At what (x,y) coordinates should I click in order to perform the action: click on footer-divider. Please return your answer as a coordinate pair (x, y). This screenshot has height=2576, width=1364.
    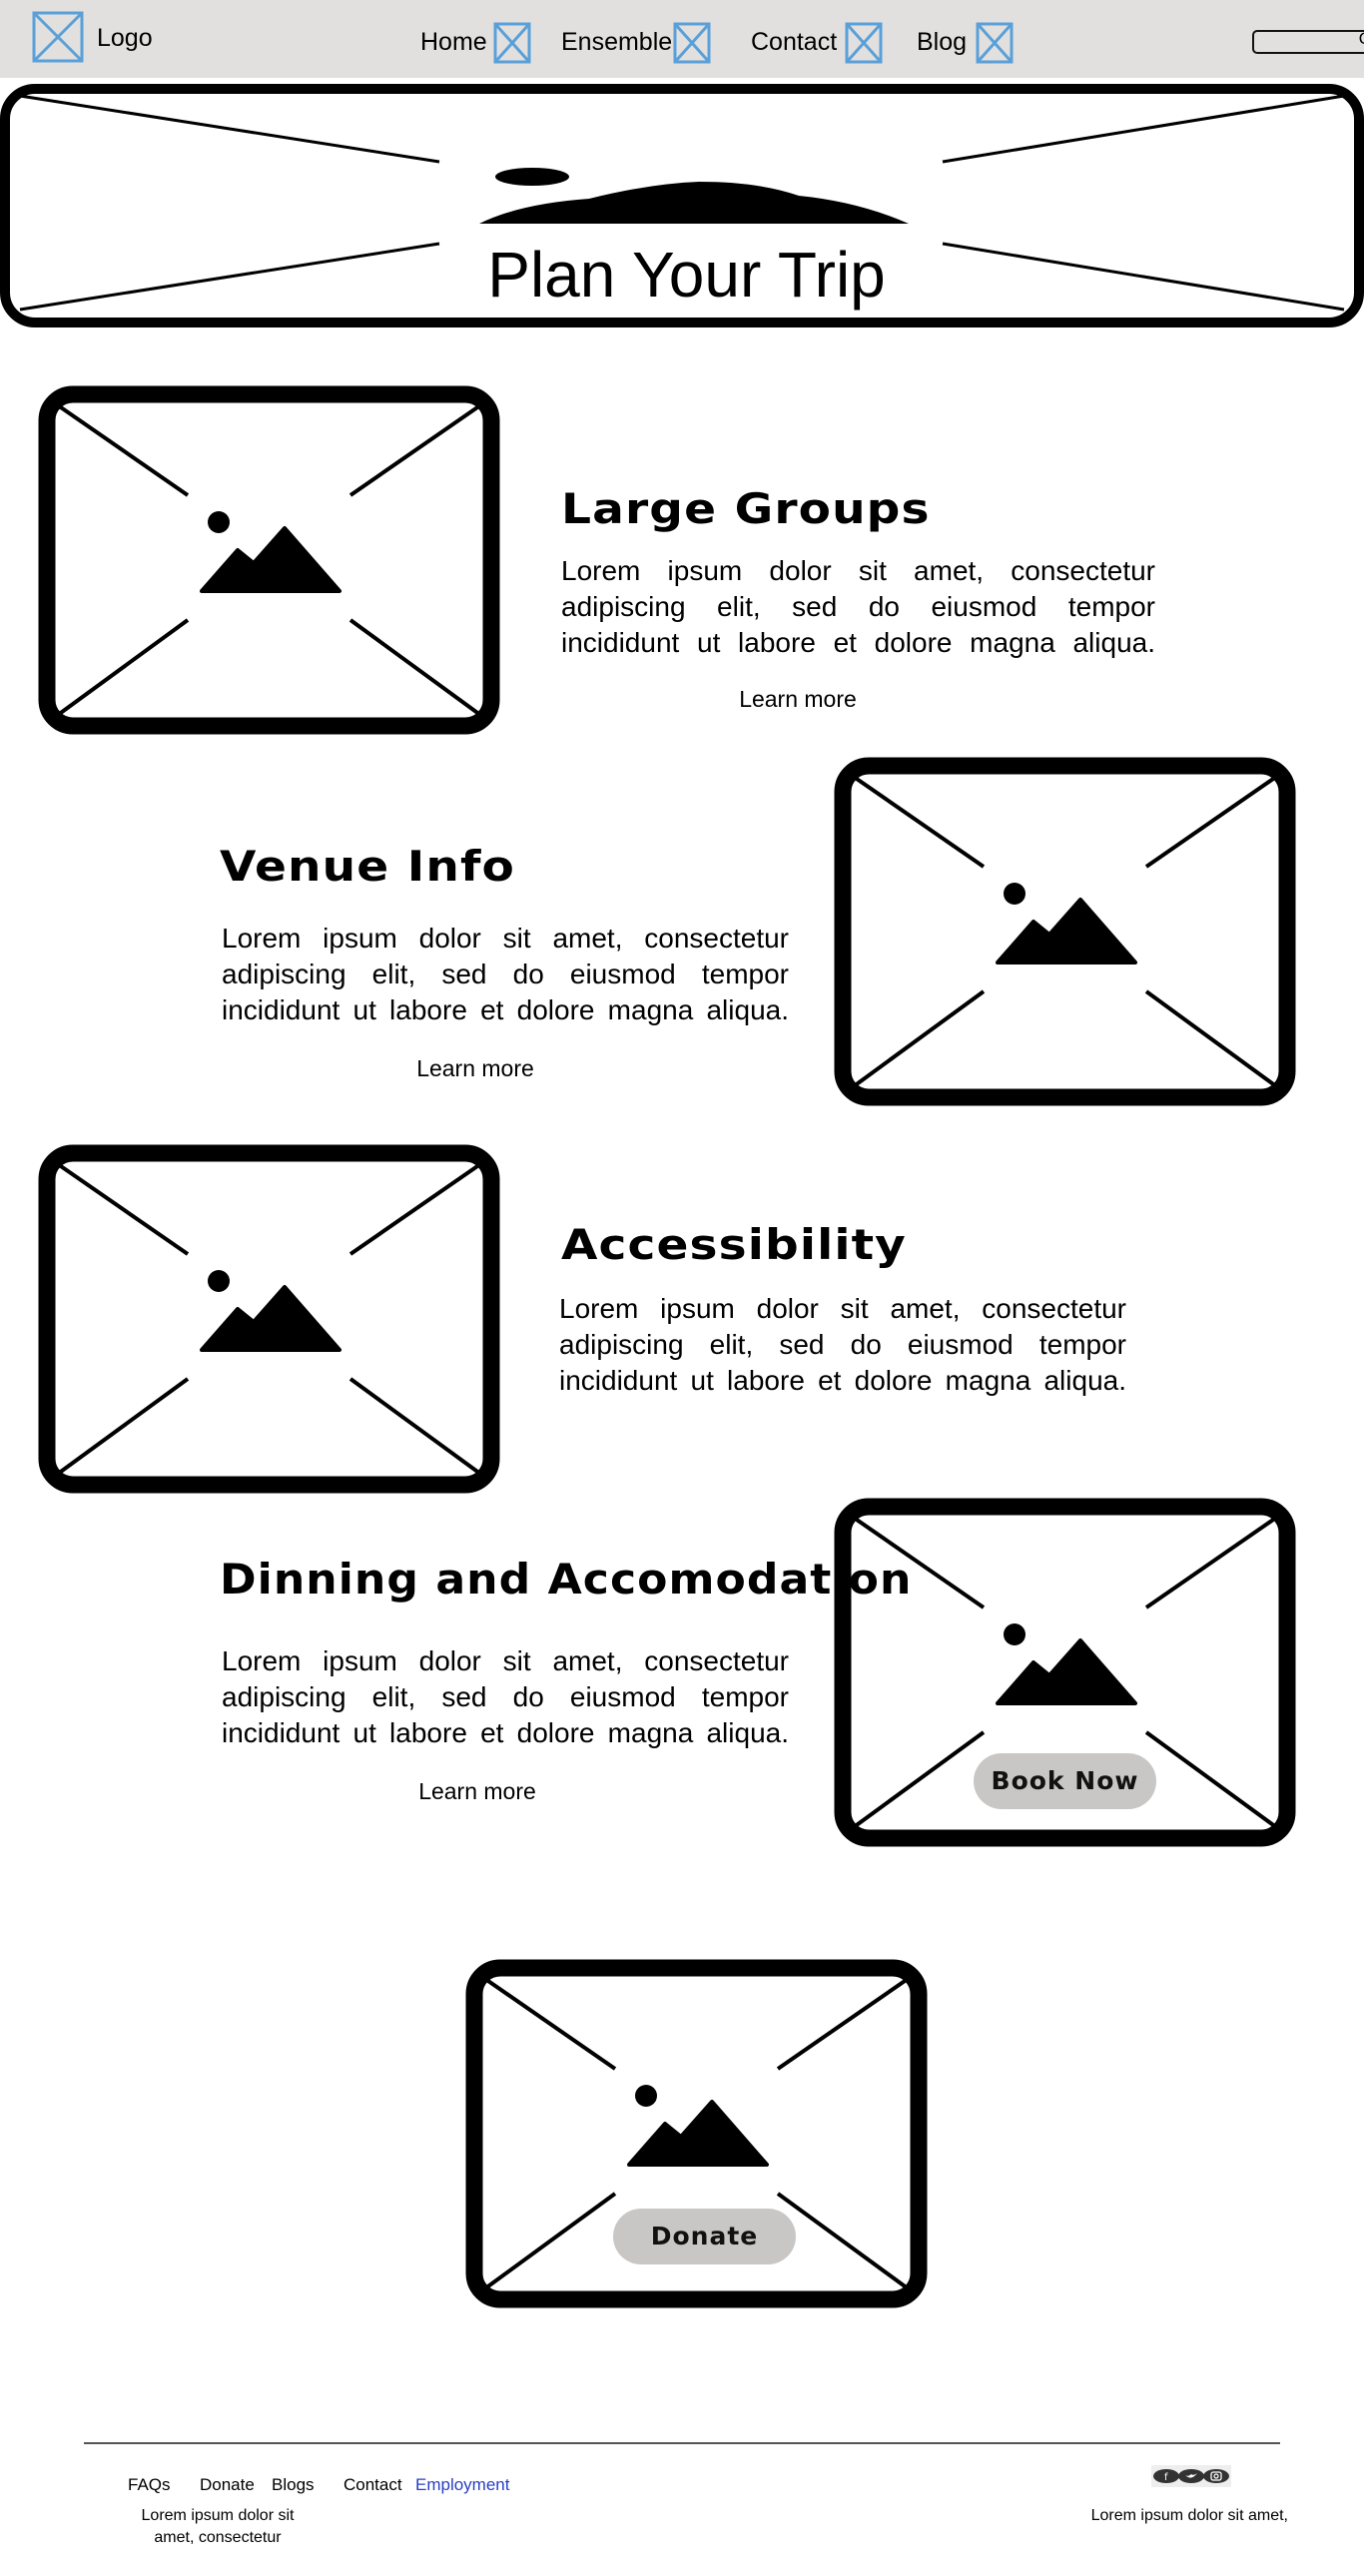
    Looking at the image, I should click on (682, 2443).